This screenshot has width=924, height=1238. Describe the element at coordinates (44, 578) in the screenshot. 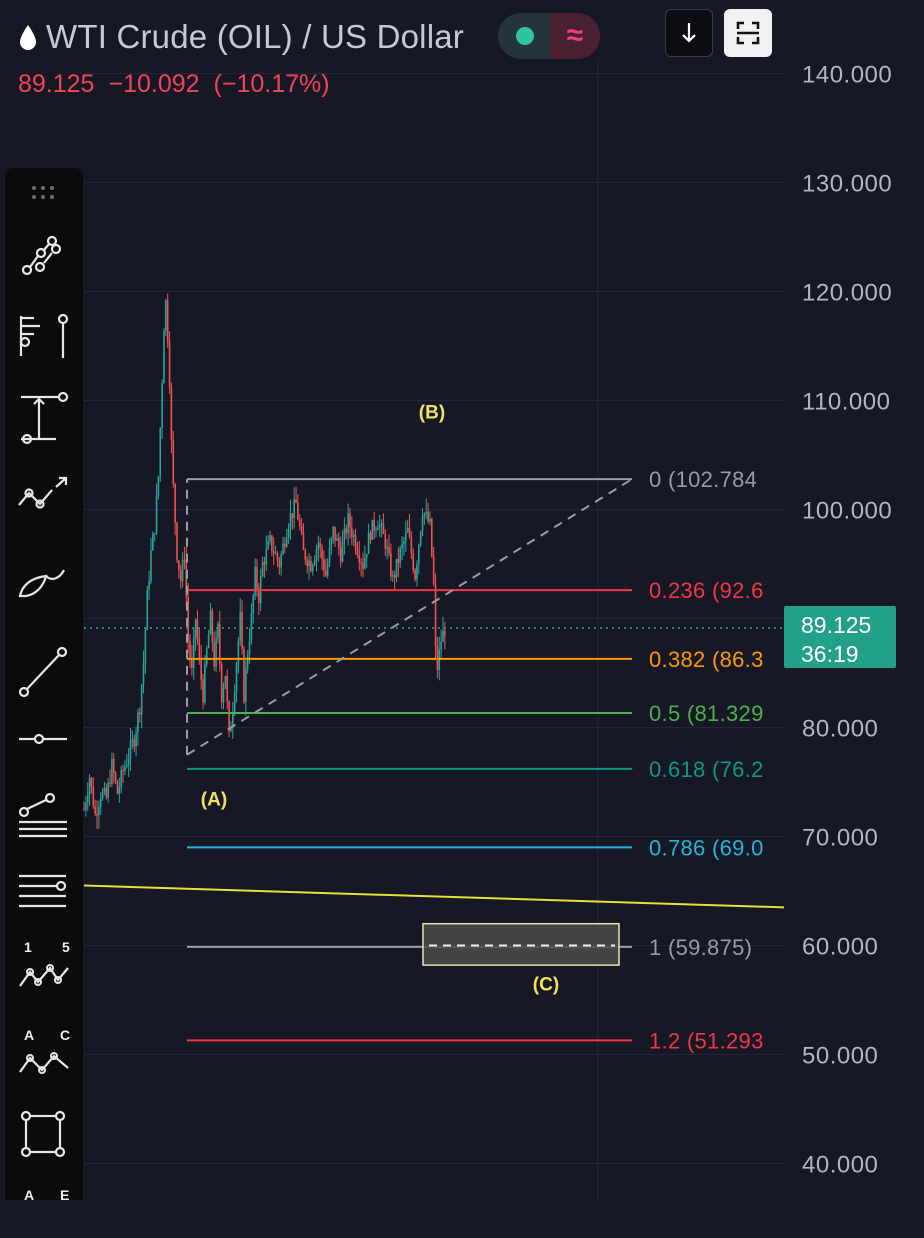

I see `tool-brush` at that location.